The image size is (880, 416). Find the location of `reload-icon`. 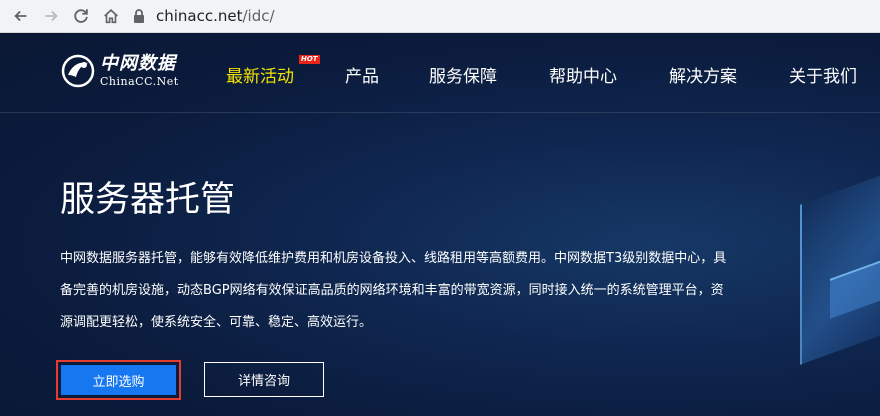

reload-icon is located at coordinates (81, 16).